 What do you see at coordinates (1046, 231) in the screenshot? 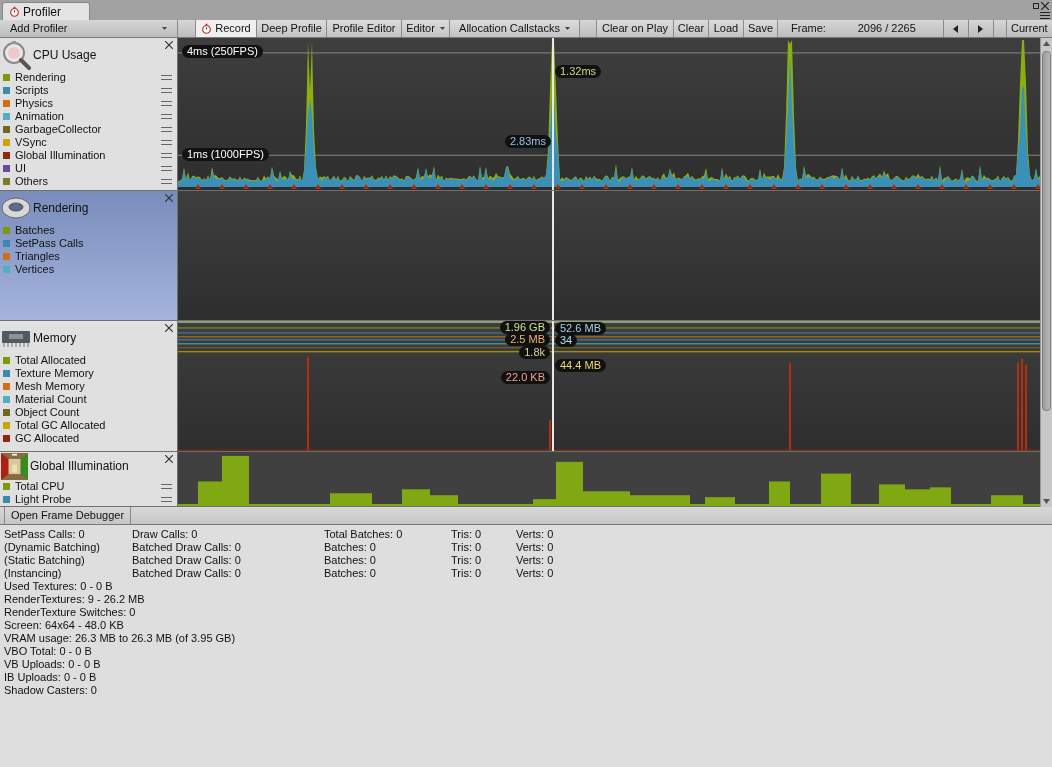
I see `scrollbar-thumb` at bounding box center [1046, 231].